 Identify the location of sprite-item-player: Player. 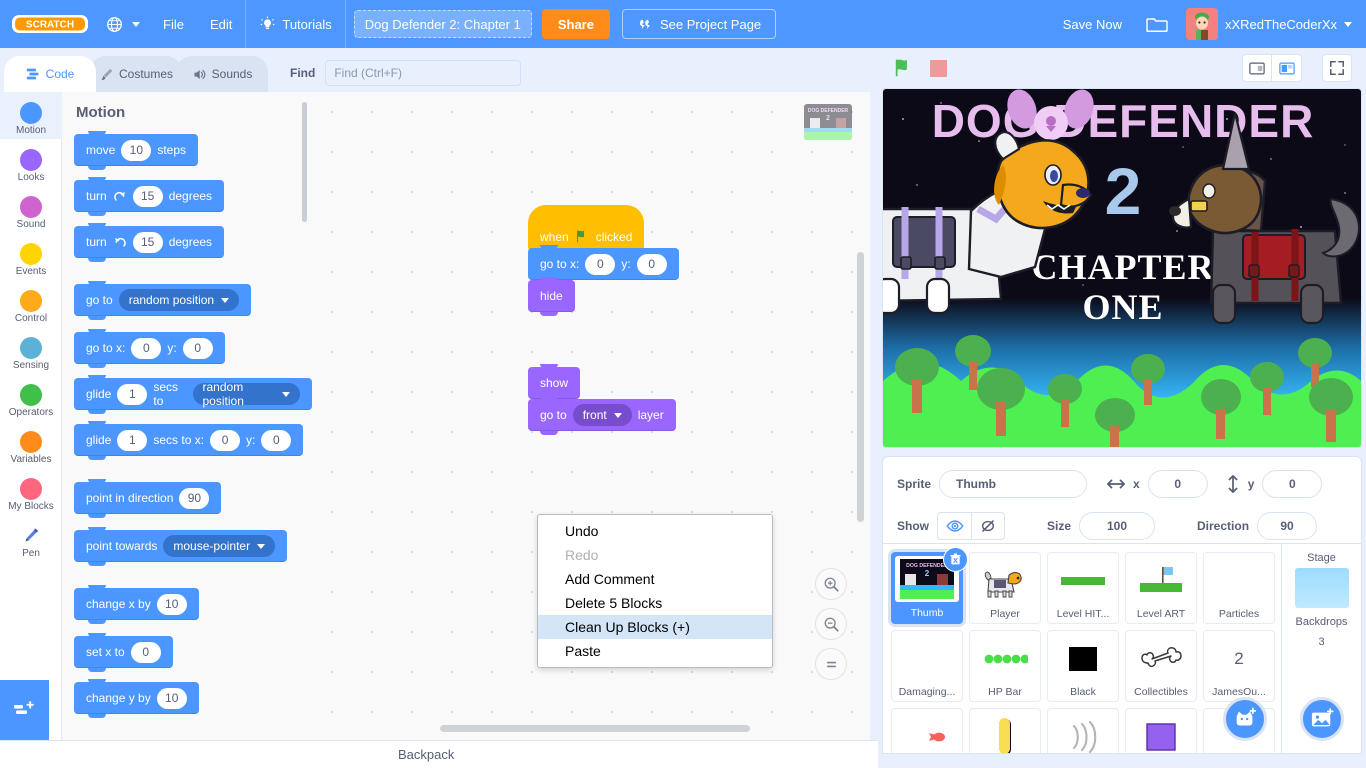
(1005, 588).